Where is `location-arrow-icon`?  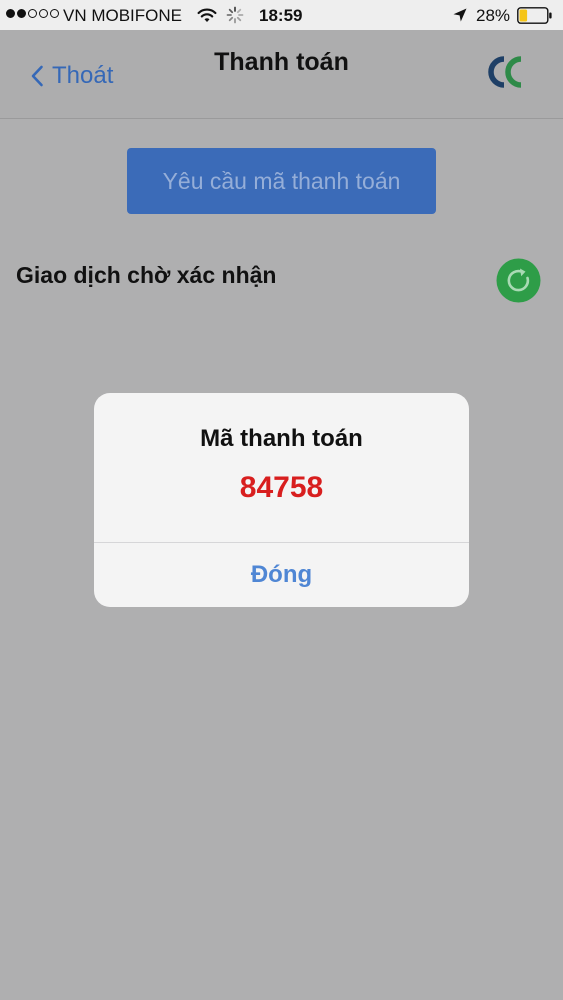 location-arrow-icon is located at coordinates (460, 15).